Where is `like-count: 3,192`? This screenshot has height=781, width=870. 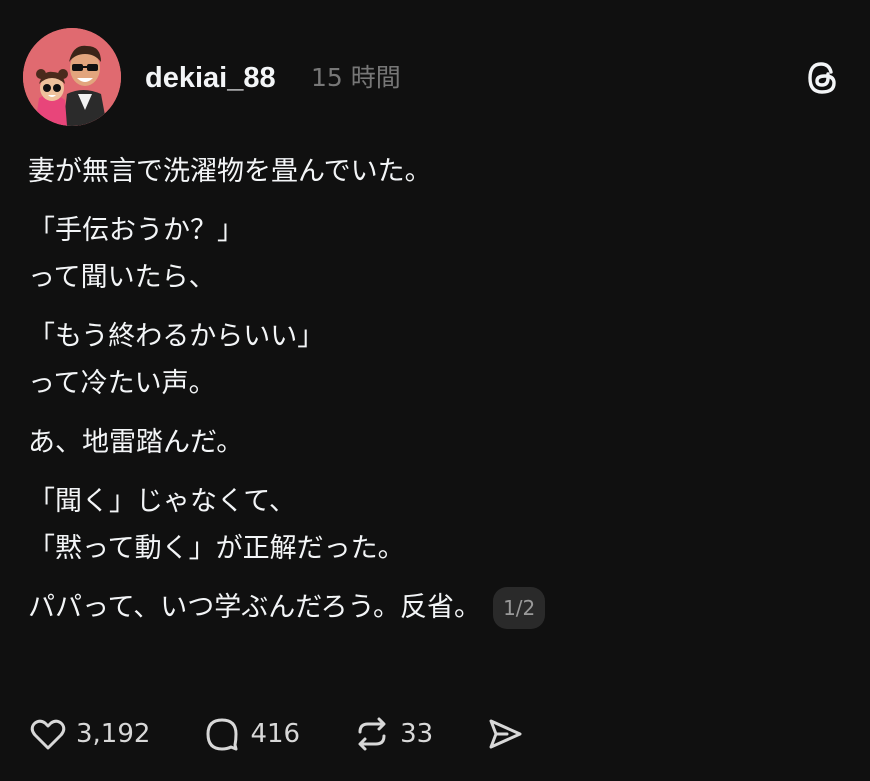
like-count: 3,192 is located at coordinates (113, 734).